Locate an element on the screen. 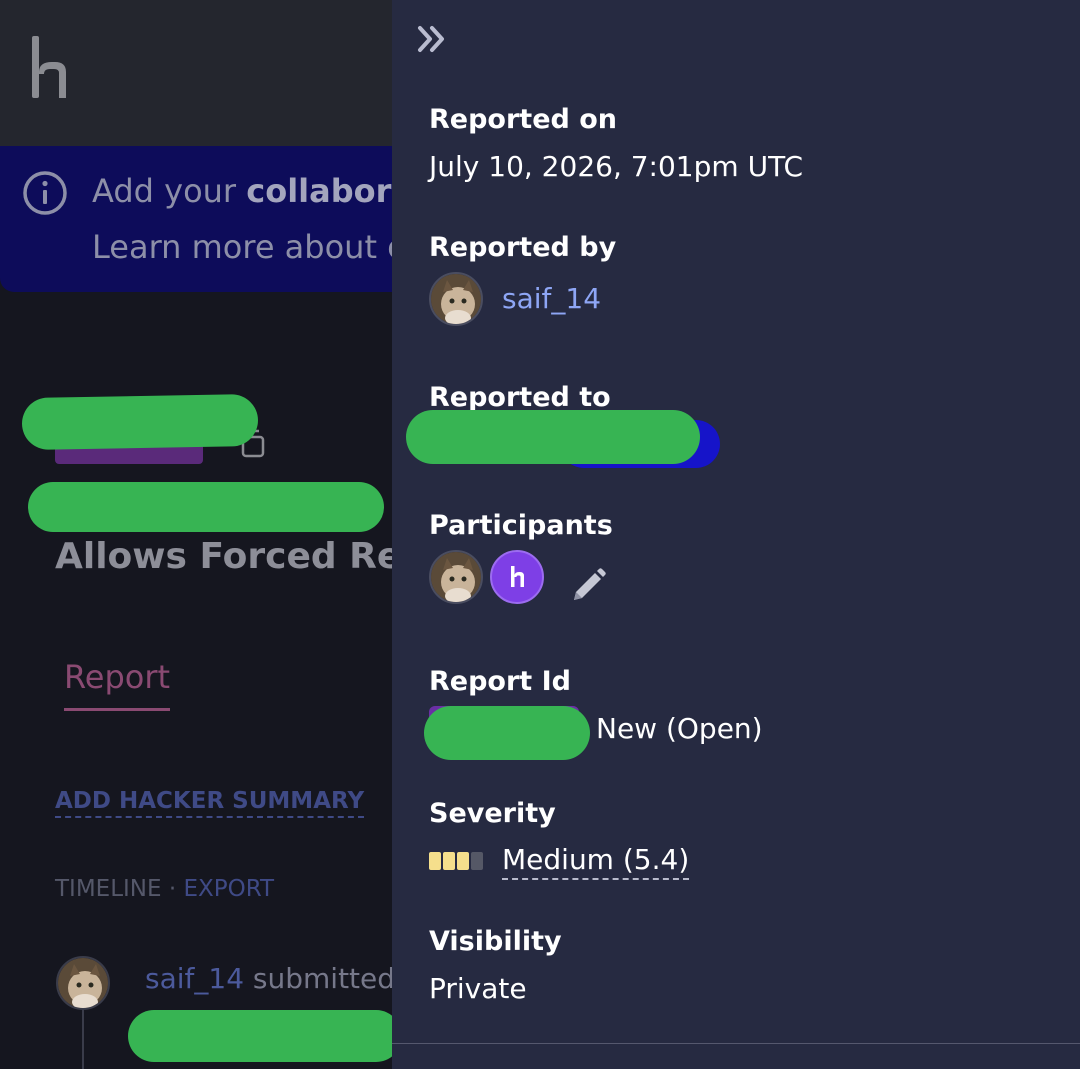 This screenshot has width=1080, height=1069. hackerone-logo is located at coordinates (52, 67).